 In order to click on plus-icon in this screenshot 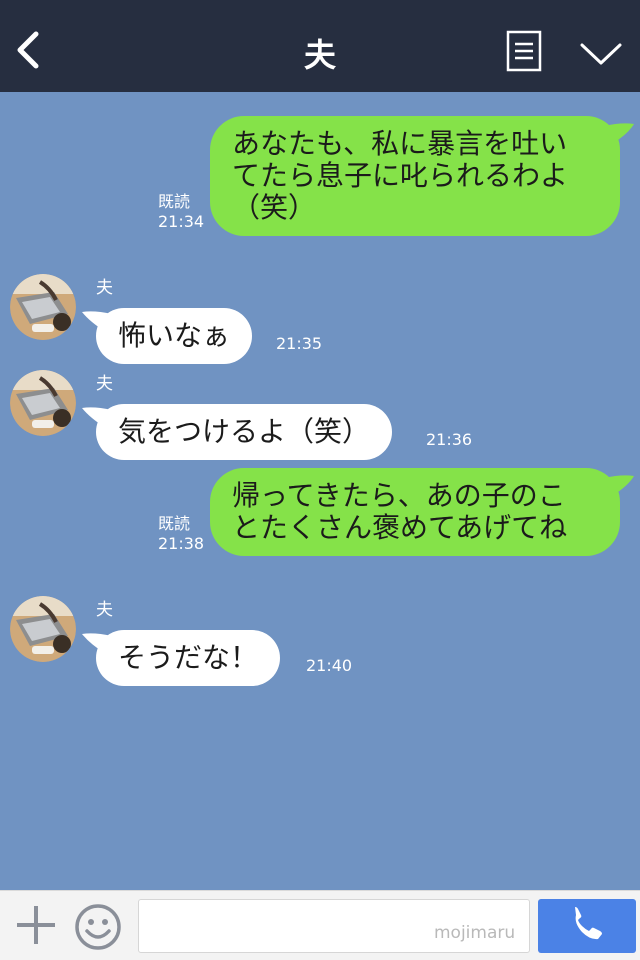, I will do `click(36, 925)`.